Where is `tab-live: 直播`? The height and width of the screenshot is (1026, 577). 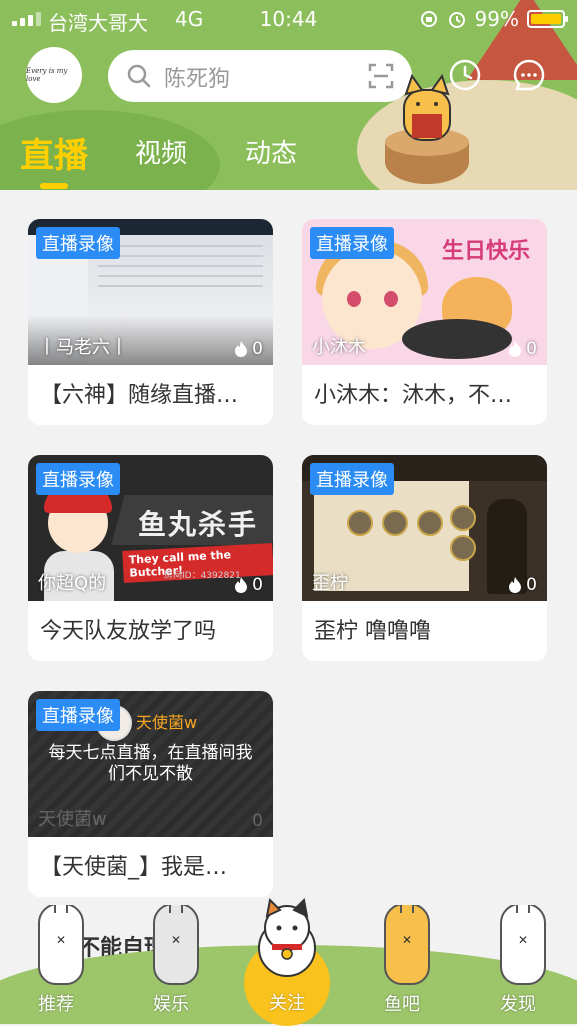 tab-live: 直播 is located at coordinates (54, 152).